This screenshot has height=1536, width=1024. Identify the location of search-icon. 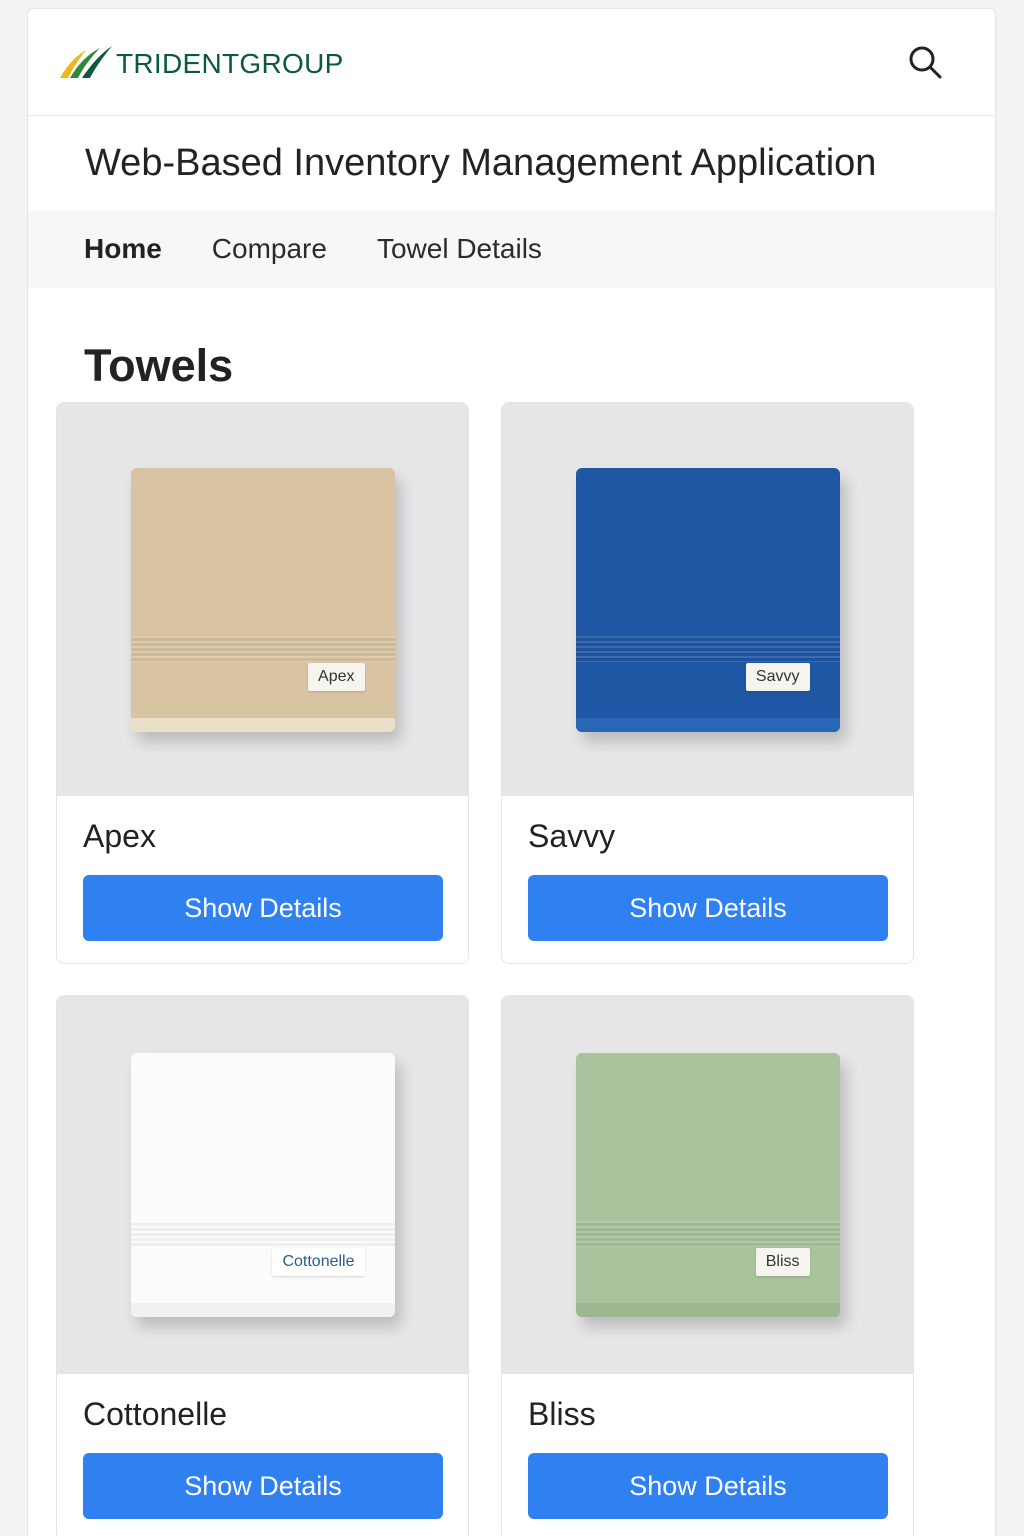
(925, 62).